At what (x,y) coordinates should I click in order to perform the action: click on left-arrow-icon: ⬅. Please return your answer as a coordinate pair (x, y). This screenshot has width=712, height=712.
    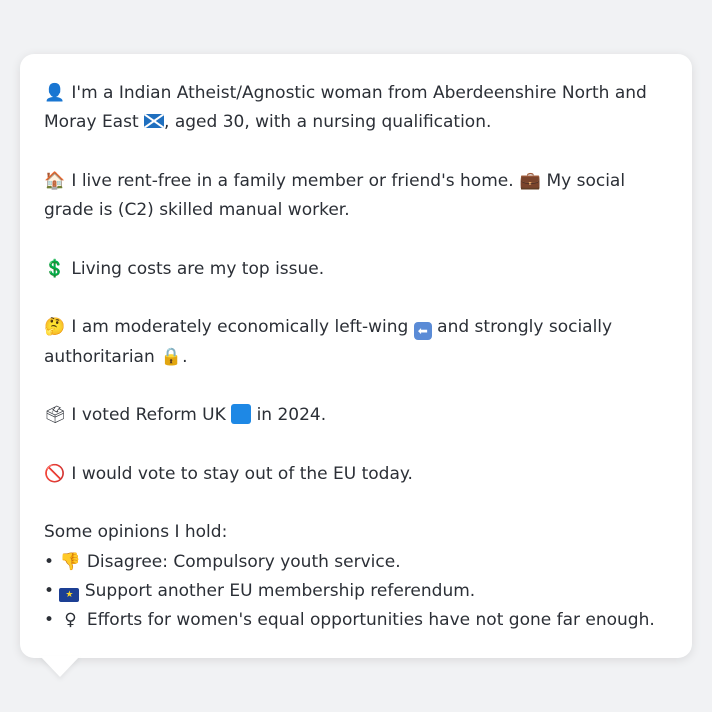
    Looking at the image, I should click on (422, 331).